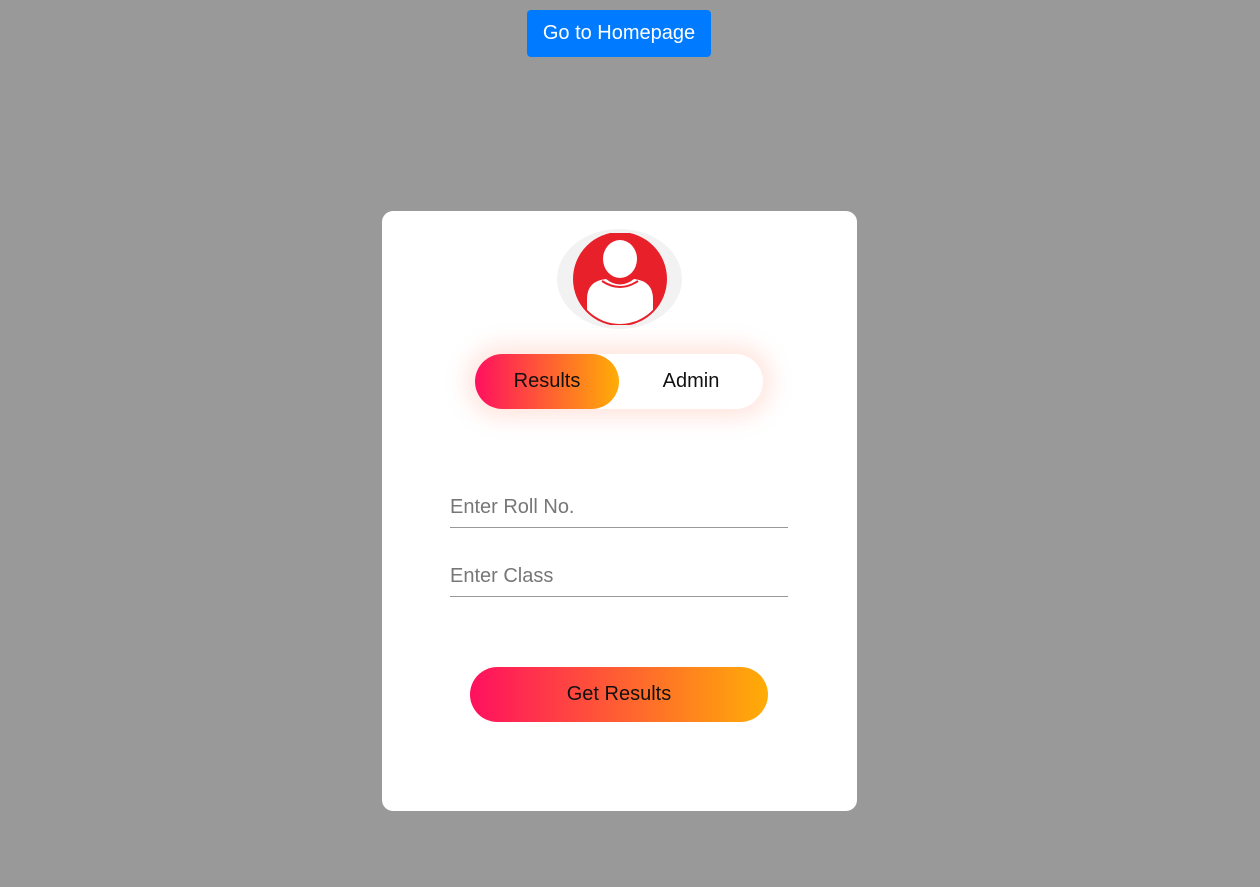 This screenshot has width=1260, height=887. I want to click on mode-toggle: Results Admin, so click(619, 381).